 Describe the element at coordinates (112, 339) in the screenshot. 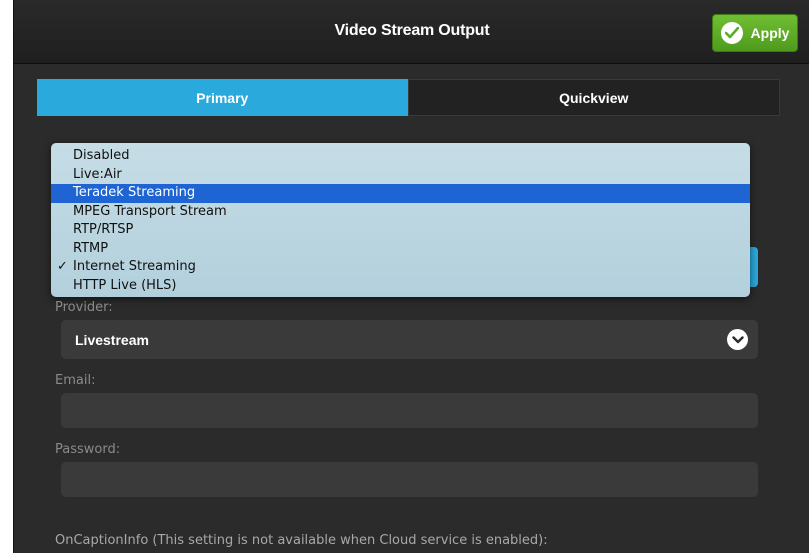

I see `provider-value: Livestream` at that location.